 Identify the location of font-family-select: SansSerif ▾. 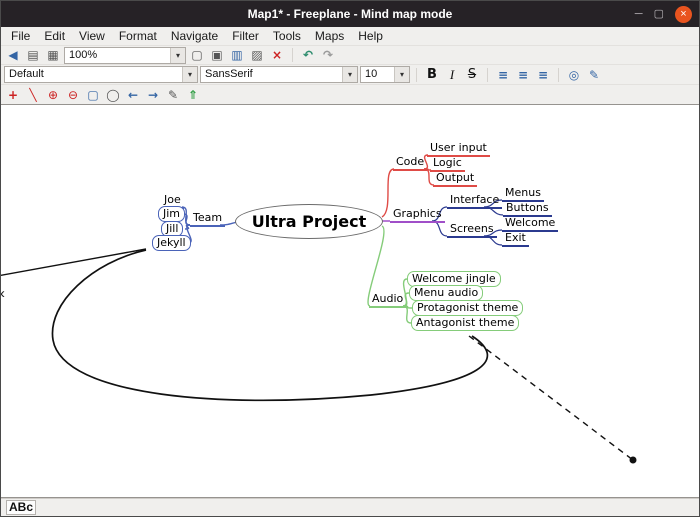
(279, 74).